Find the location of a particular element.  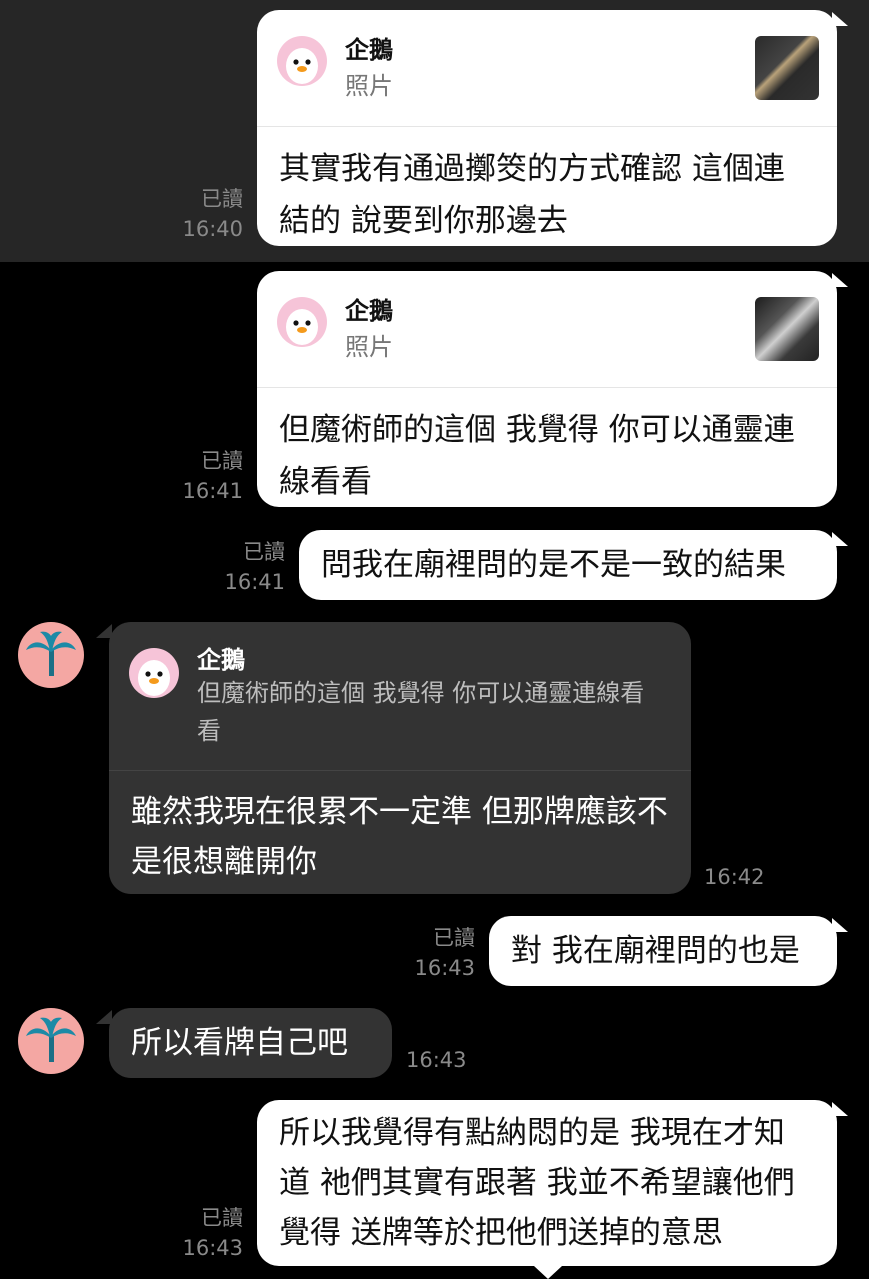

outgoing-reply-message: 企鵝 照片 但魔術師的這個 我覺得 你可以通靈連線看看 is located at coordinates (547, 389).